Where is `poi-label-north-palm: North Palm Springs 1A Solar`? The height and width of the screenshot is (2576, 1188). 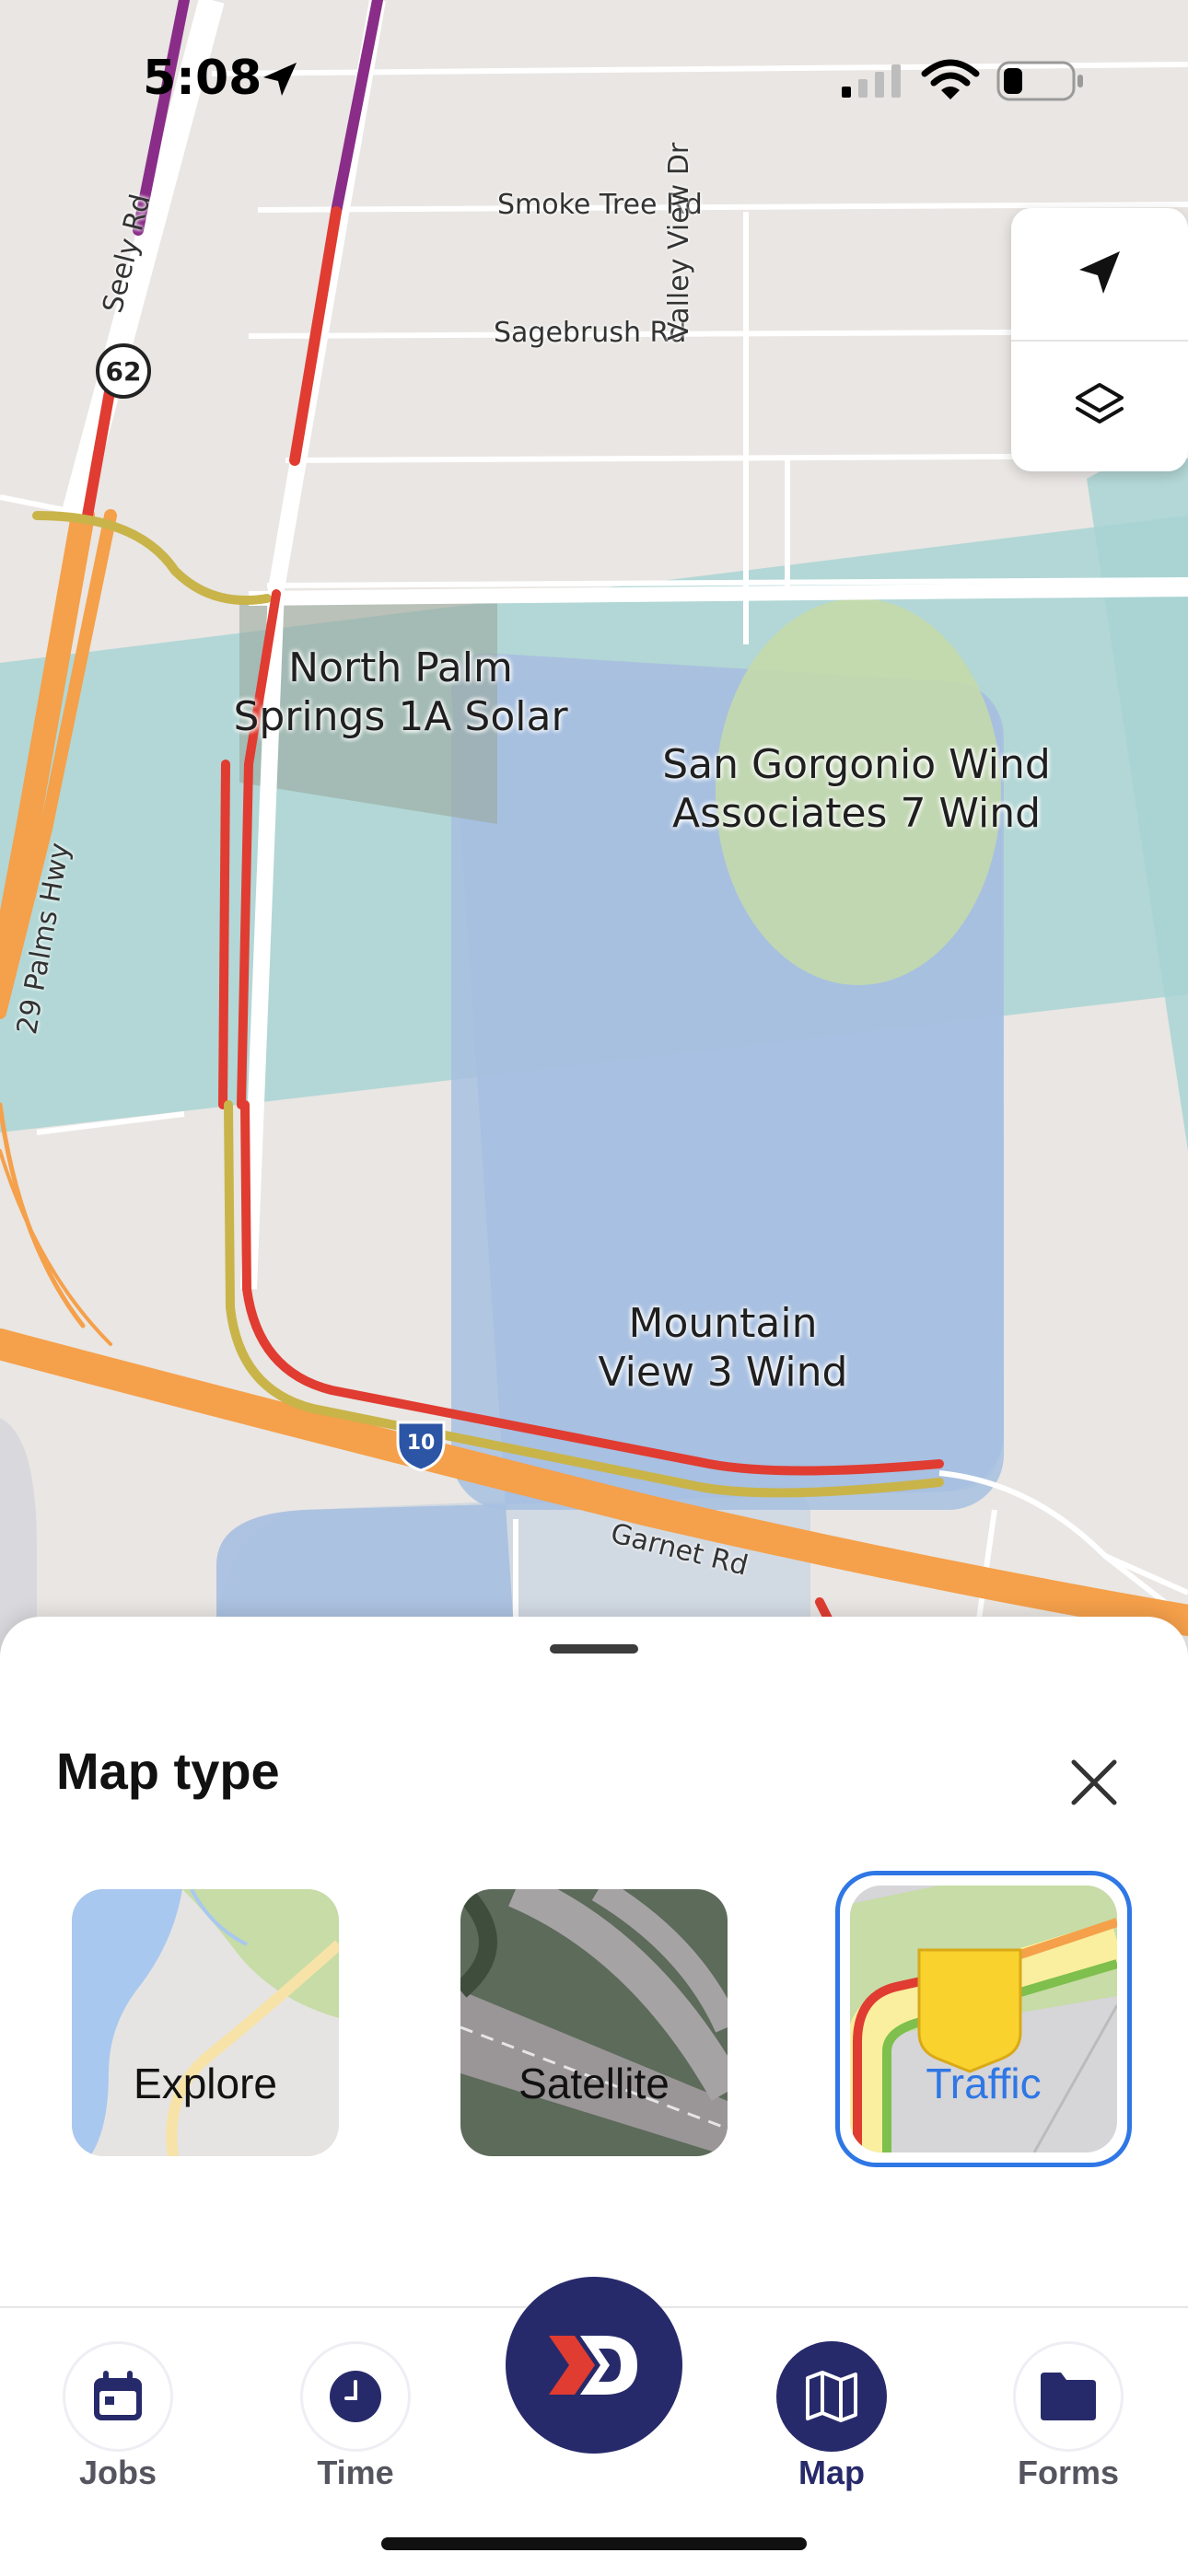 poi-label-north-palm: North Palm Springs 1A Solar is located at coordinates (401, 693).